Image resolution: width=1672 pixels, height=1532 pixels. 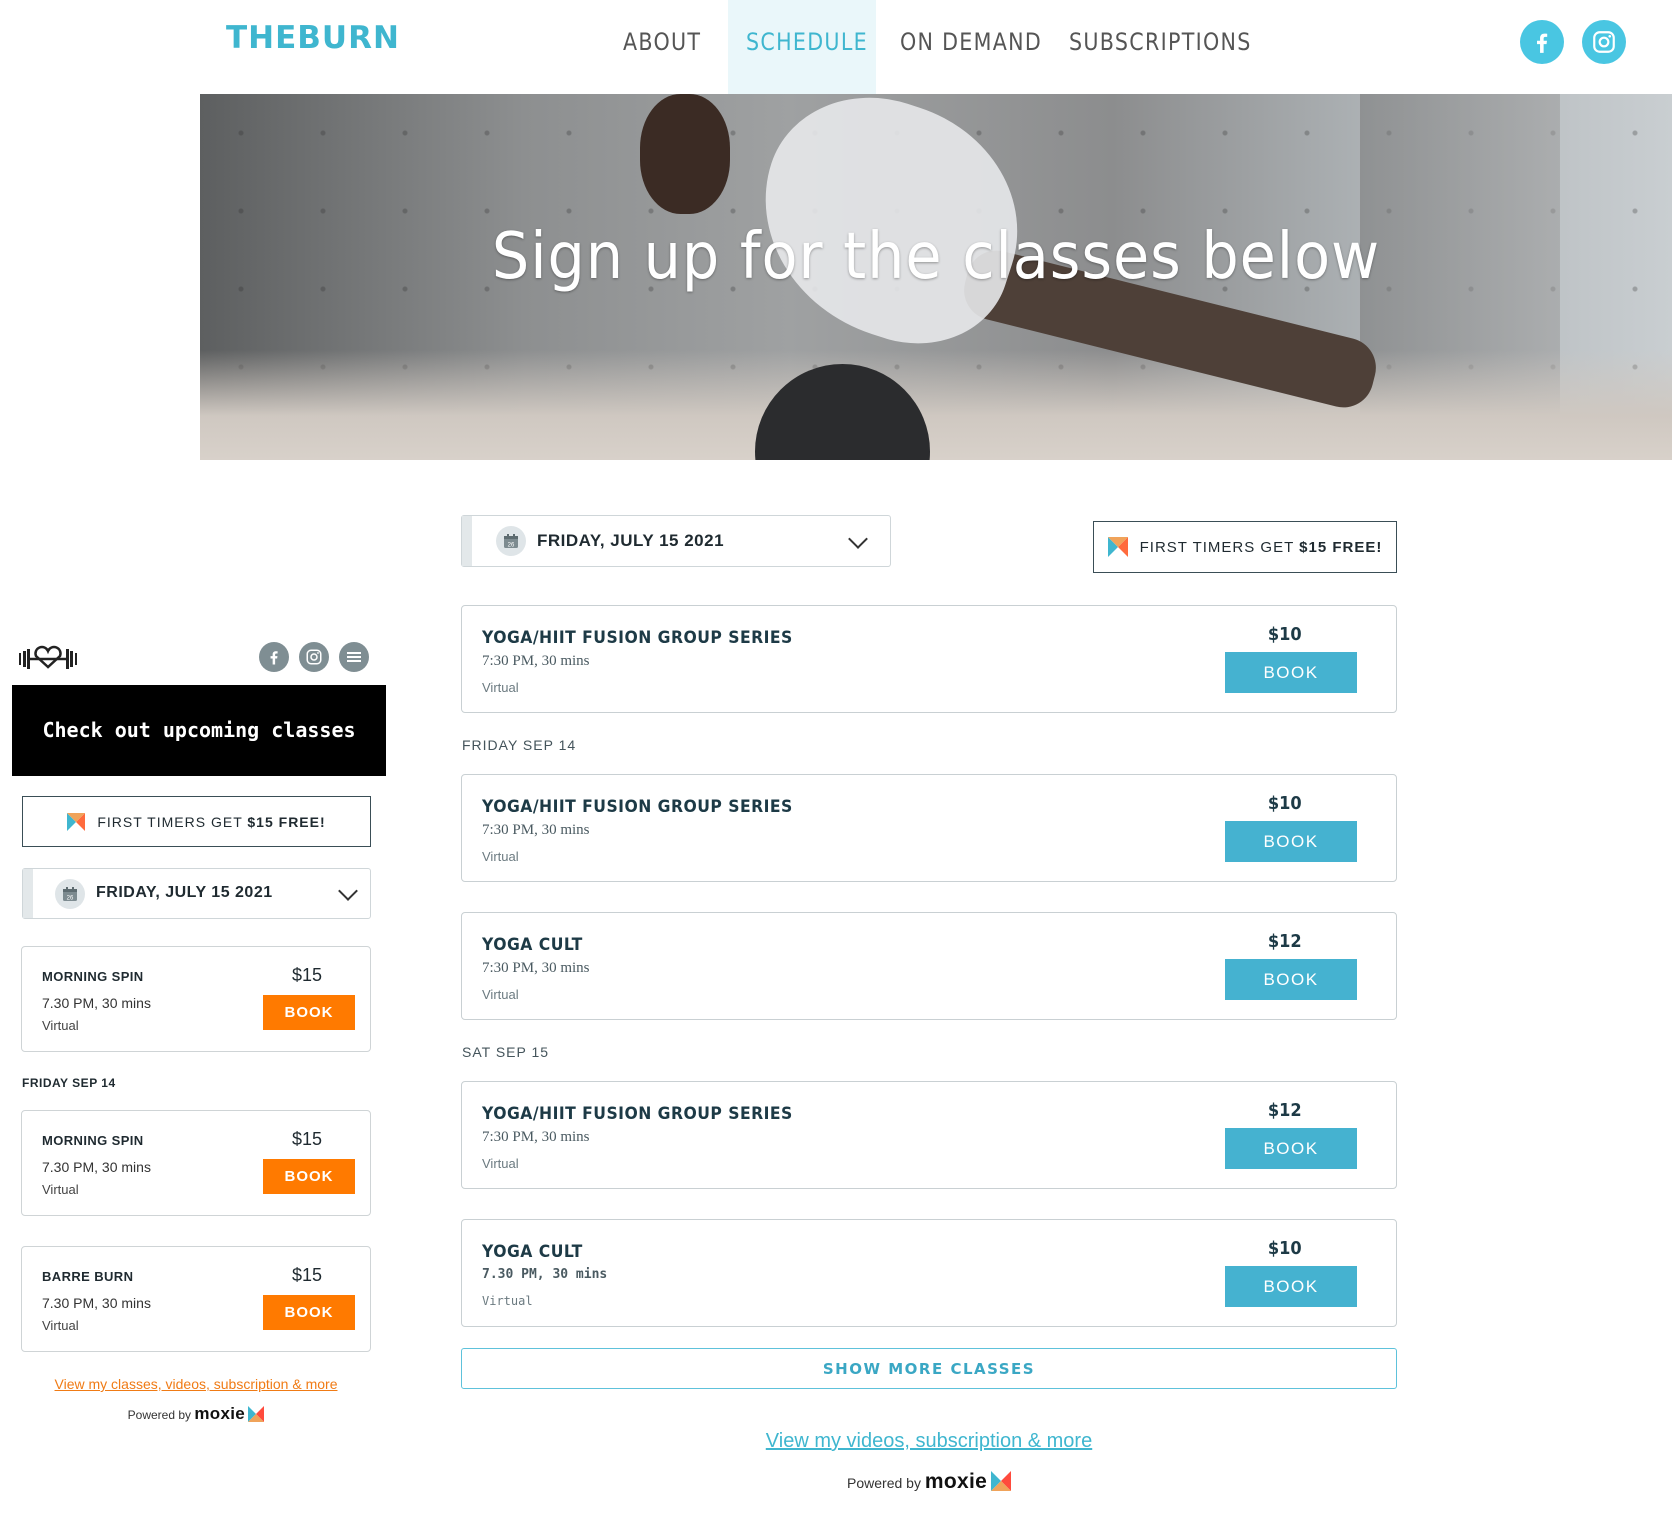 What do you see at coordinates (662, 47) in the screenshot?
I see `nav-about: ABOUT` at bounding box center [662, 47].